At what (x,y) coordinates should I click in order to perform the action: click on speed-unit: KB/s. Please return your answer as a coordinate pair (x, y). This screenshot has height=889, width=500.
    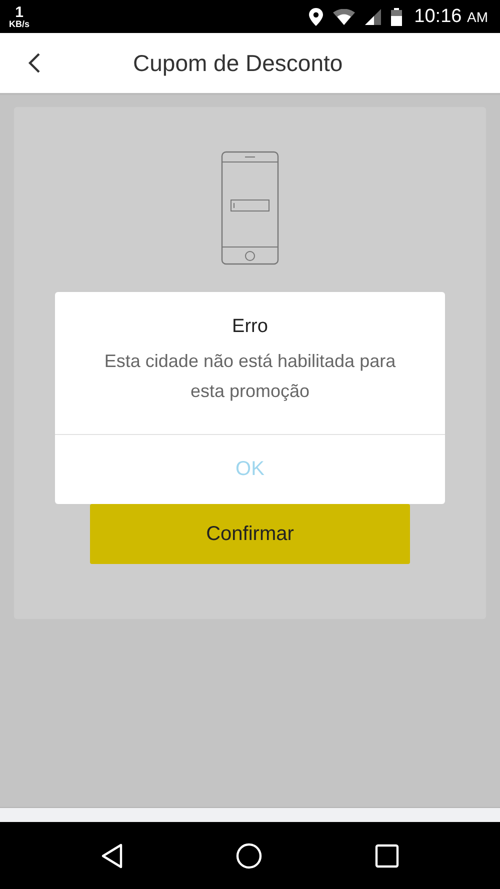
    Looking at the image, I should click on (19, 24).